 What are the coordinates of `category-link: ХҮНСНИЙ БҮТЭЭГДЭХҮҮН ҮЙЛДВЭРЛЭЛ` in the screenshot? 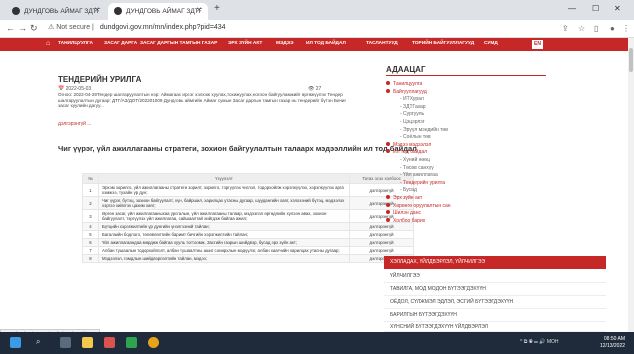 It's located at (495, 326).